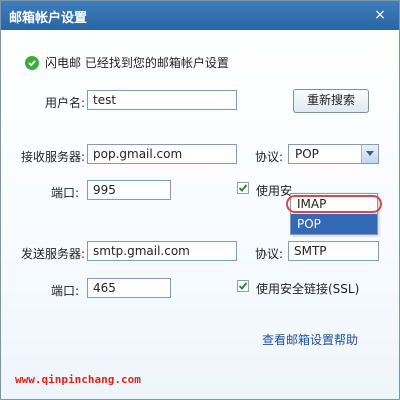  I want to click on username-label: 用户名:, so click(65, 103).